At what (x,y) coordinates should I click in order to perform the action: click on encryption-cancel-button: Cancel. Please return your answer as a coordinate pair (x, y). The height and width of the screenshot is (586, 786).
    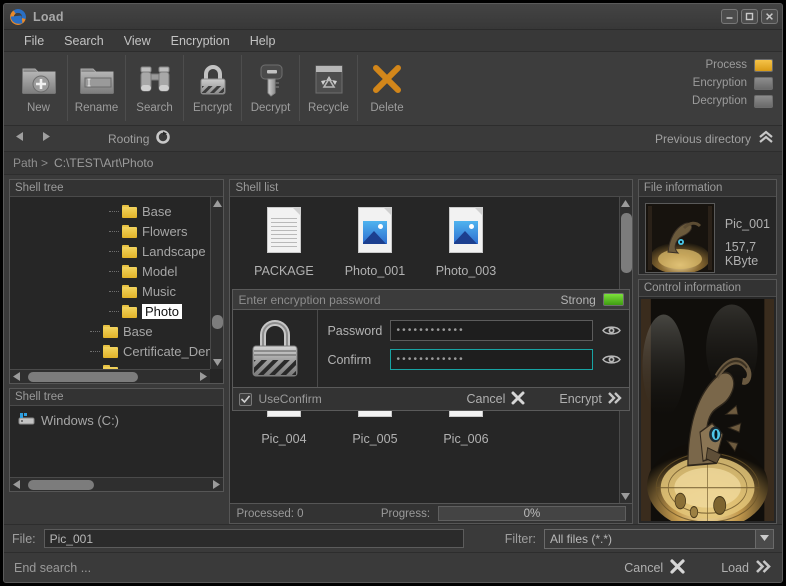
    Looking at the image, I should click on (496, 399).